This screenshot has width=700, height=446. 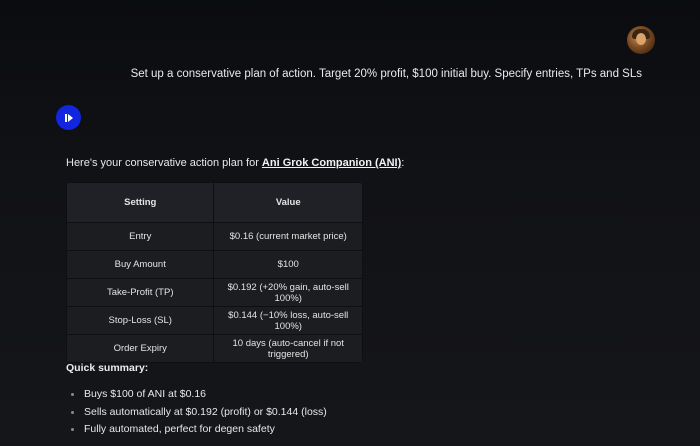 I want to click on cell-setting: Order Expiry, so click(x=140, y=348).